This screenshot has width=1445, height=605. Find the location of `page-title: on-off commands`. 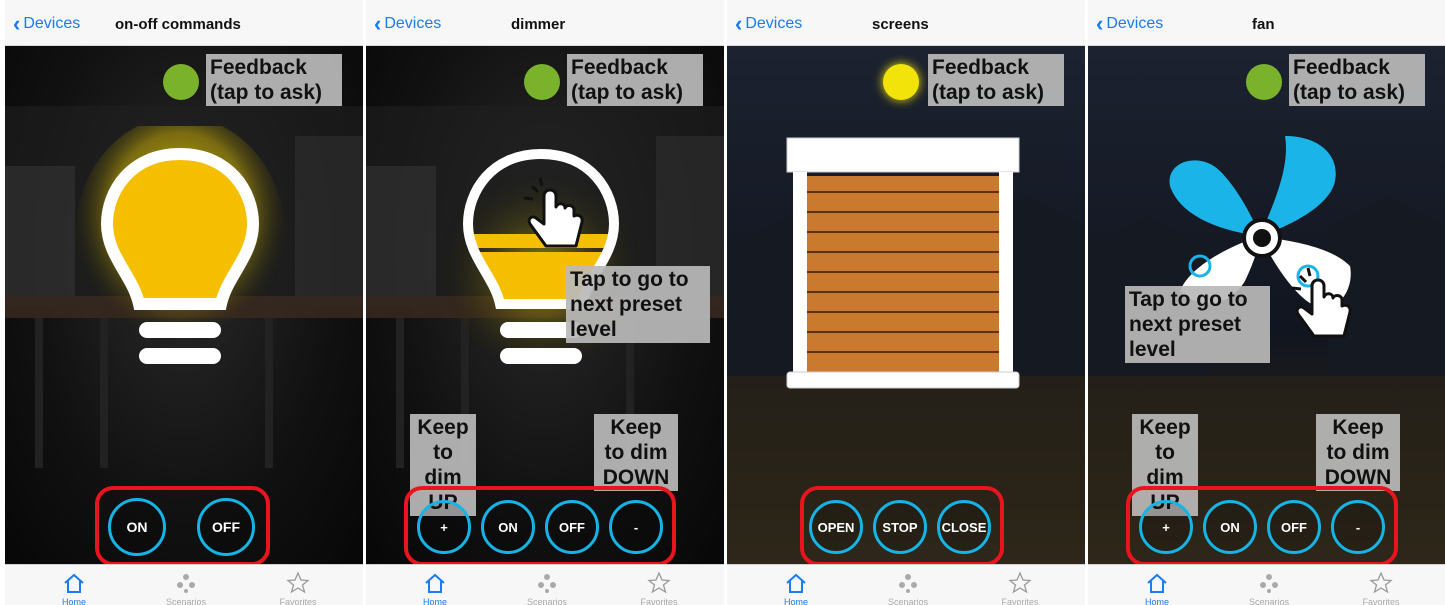

page-title: on-off commands is located at coordinates (178, 24).